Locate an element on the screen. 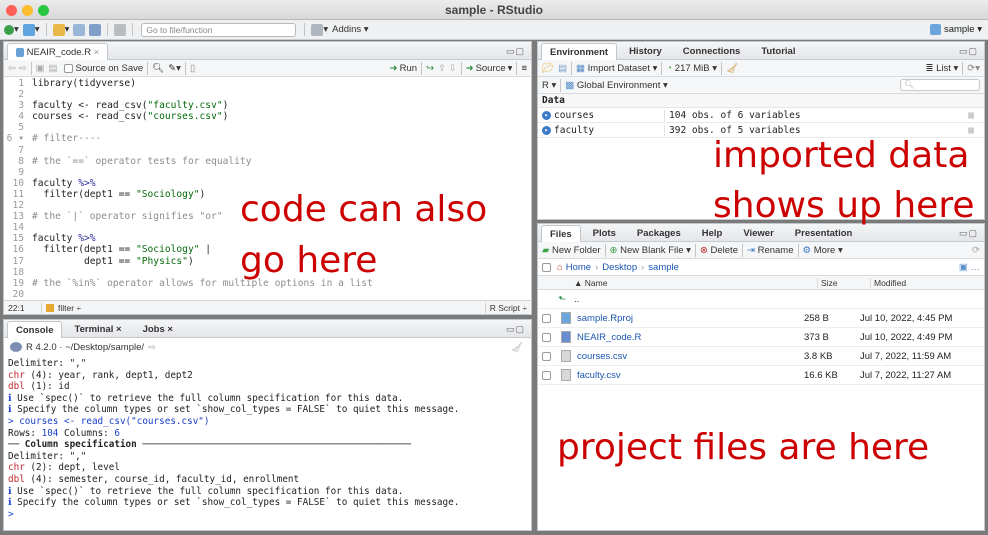  wand-icon: ✎▾ is located at coordinates (174, 68).